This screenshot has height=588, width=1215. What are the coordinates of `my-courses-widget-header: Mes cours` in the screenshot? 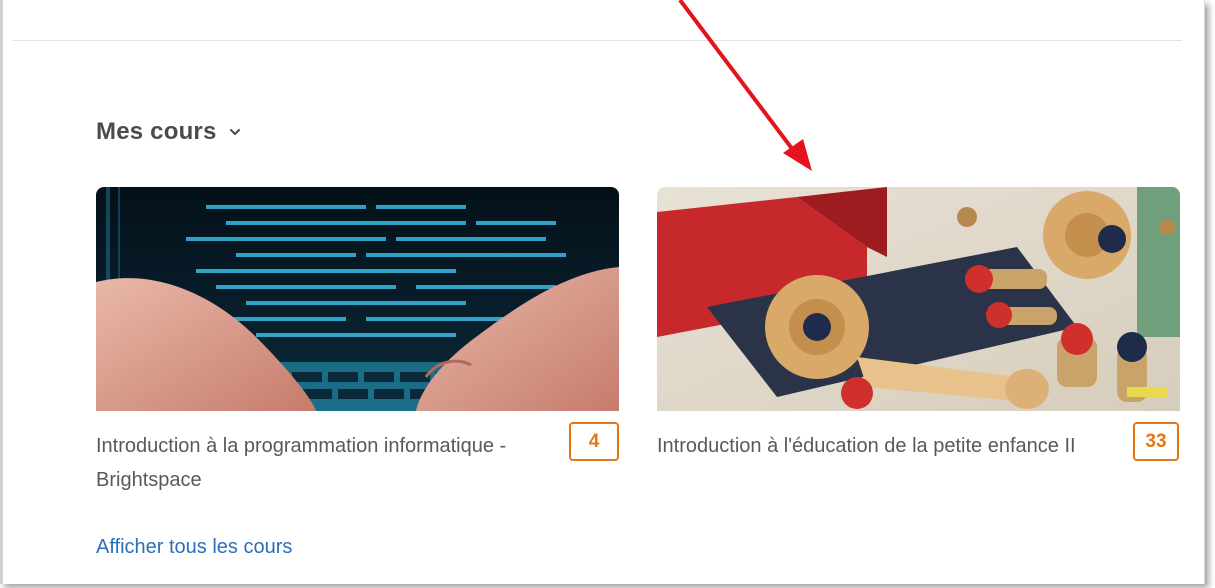 It's located at (168, 132).